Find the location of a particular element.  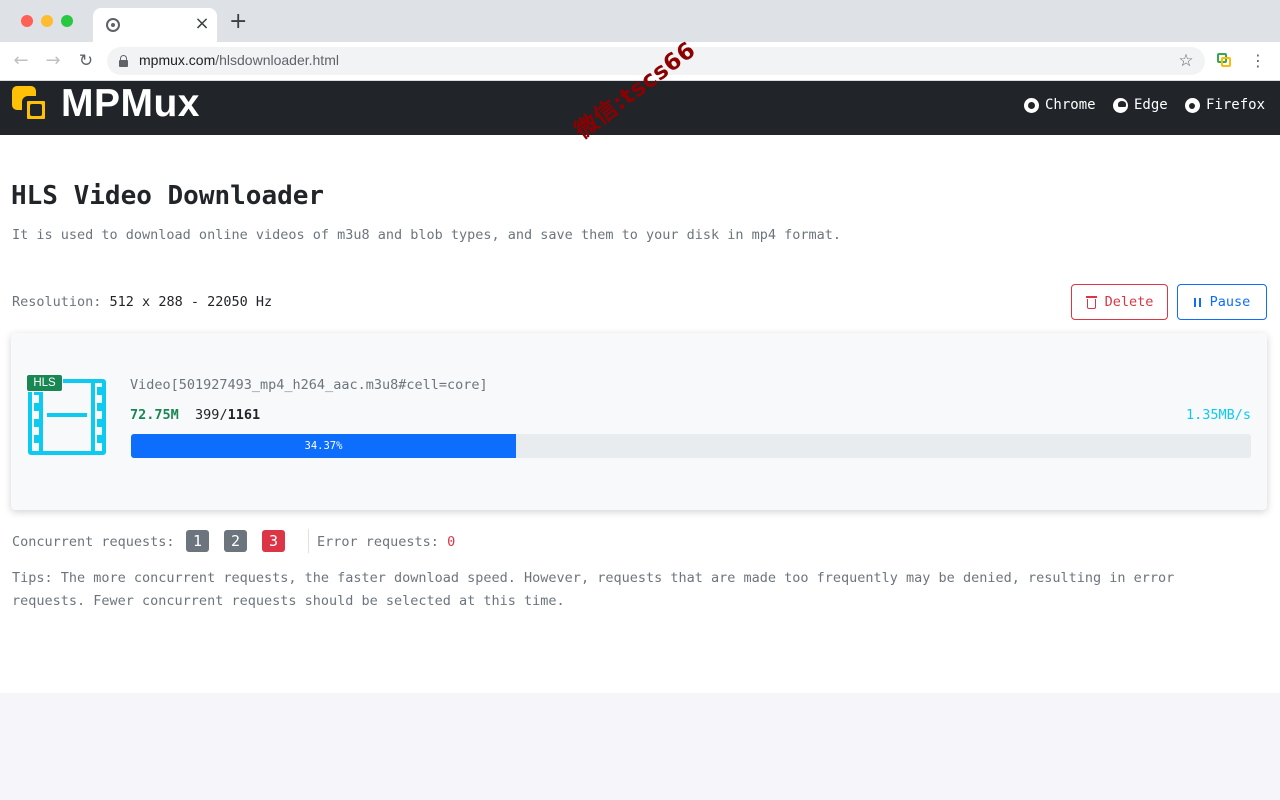

download-stats: 72.75M 399/1161 is located at coordinates (195, 415).